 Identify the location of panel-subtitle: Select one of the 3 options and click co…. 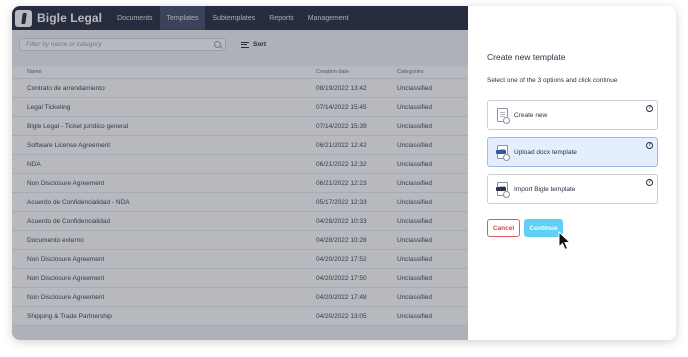
(552, 80).